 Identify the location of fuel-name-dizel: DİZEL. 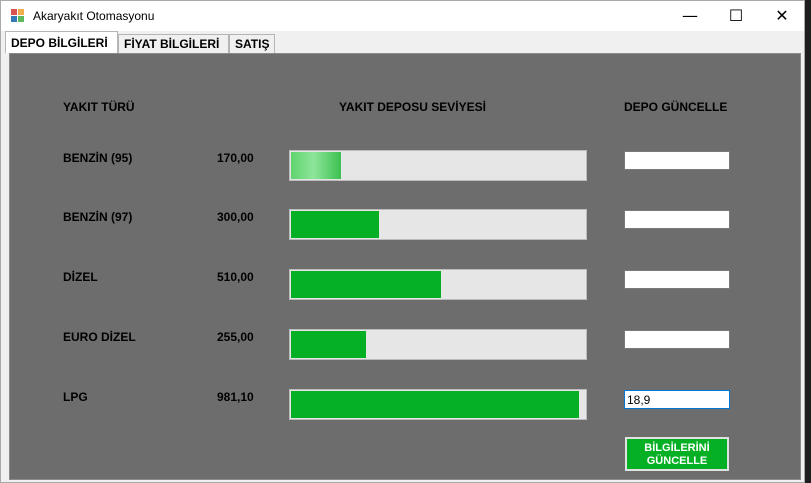
(80, 277).